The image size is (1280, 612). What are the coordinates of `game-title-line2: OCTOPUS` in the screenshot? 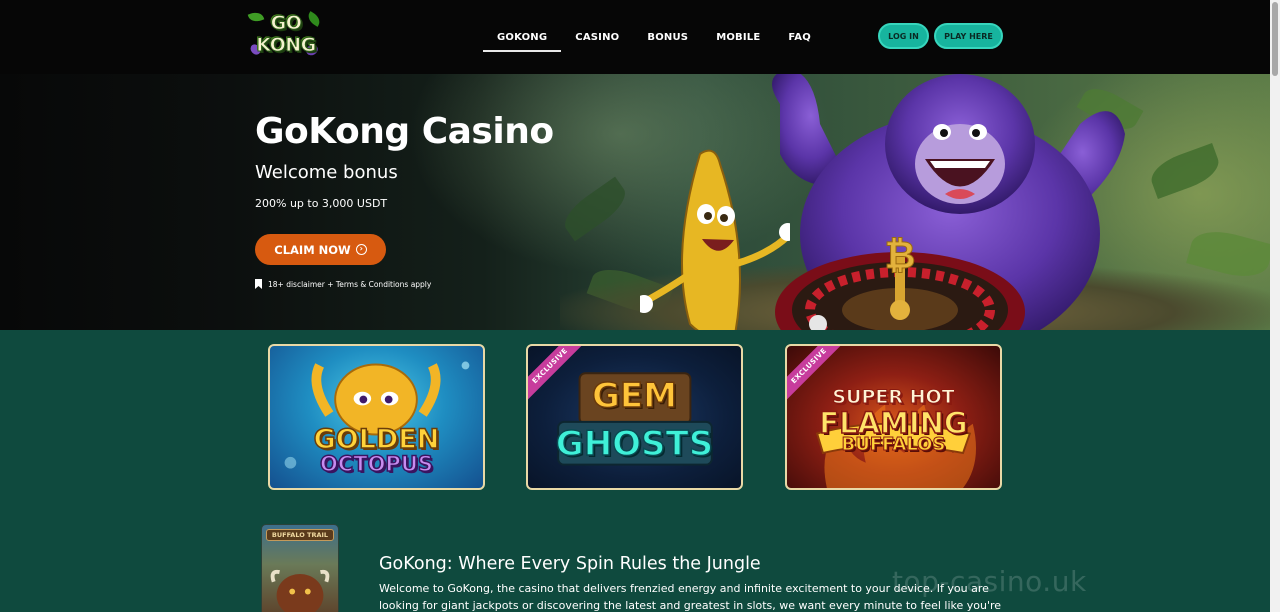 It's located at (376, 464).